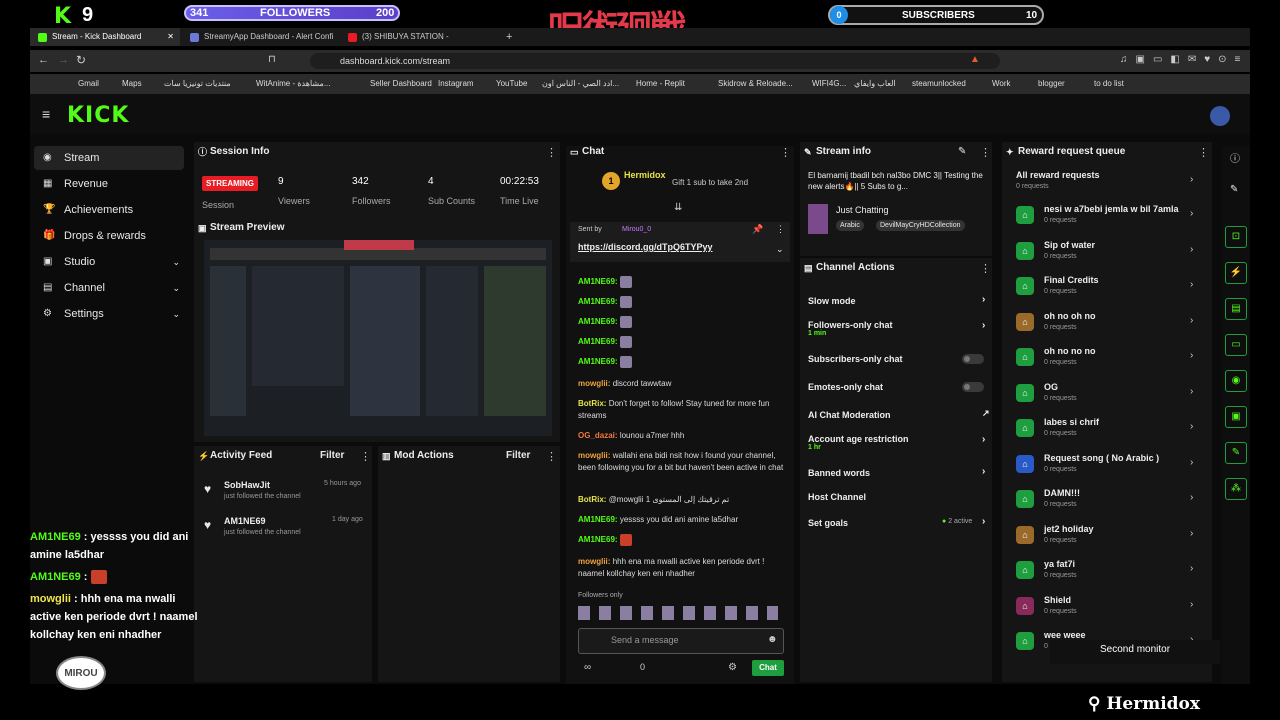 The height and width of the screenshot is (720, 1280). I want to click on avatar, so click(1220, 116).